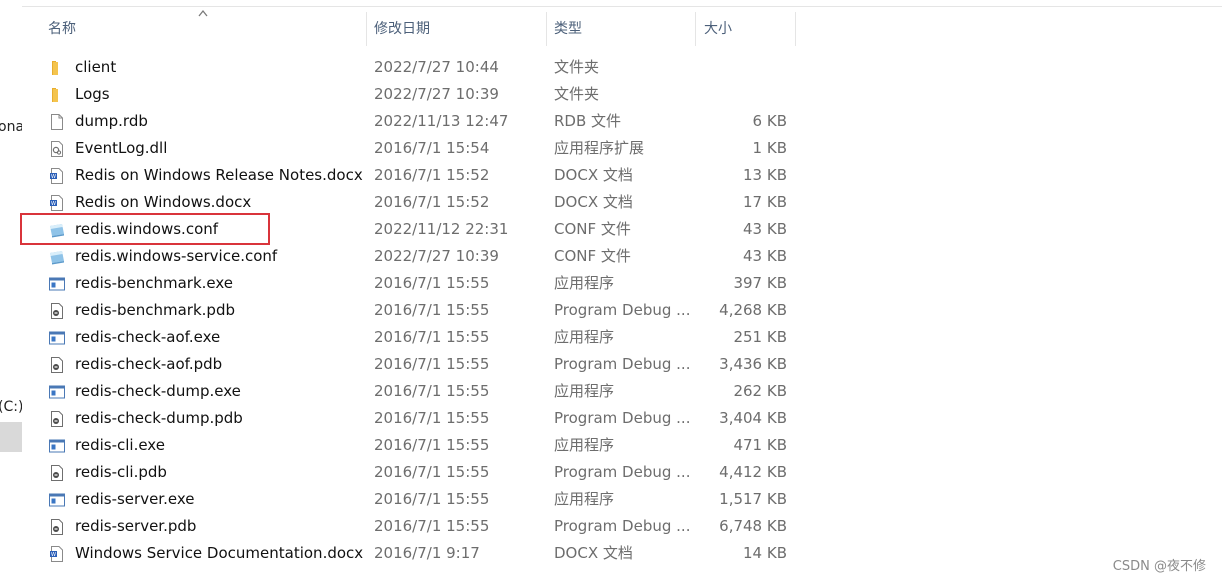 The height and width of the screenshot is (582, 1222). What do you see at coordinates (11, 407) in the screenshot?
I see `nav-item-drive-c: (C:)` at bounding box center [11, 407].